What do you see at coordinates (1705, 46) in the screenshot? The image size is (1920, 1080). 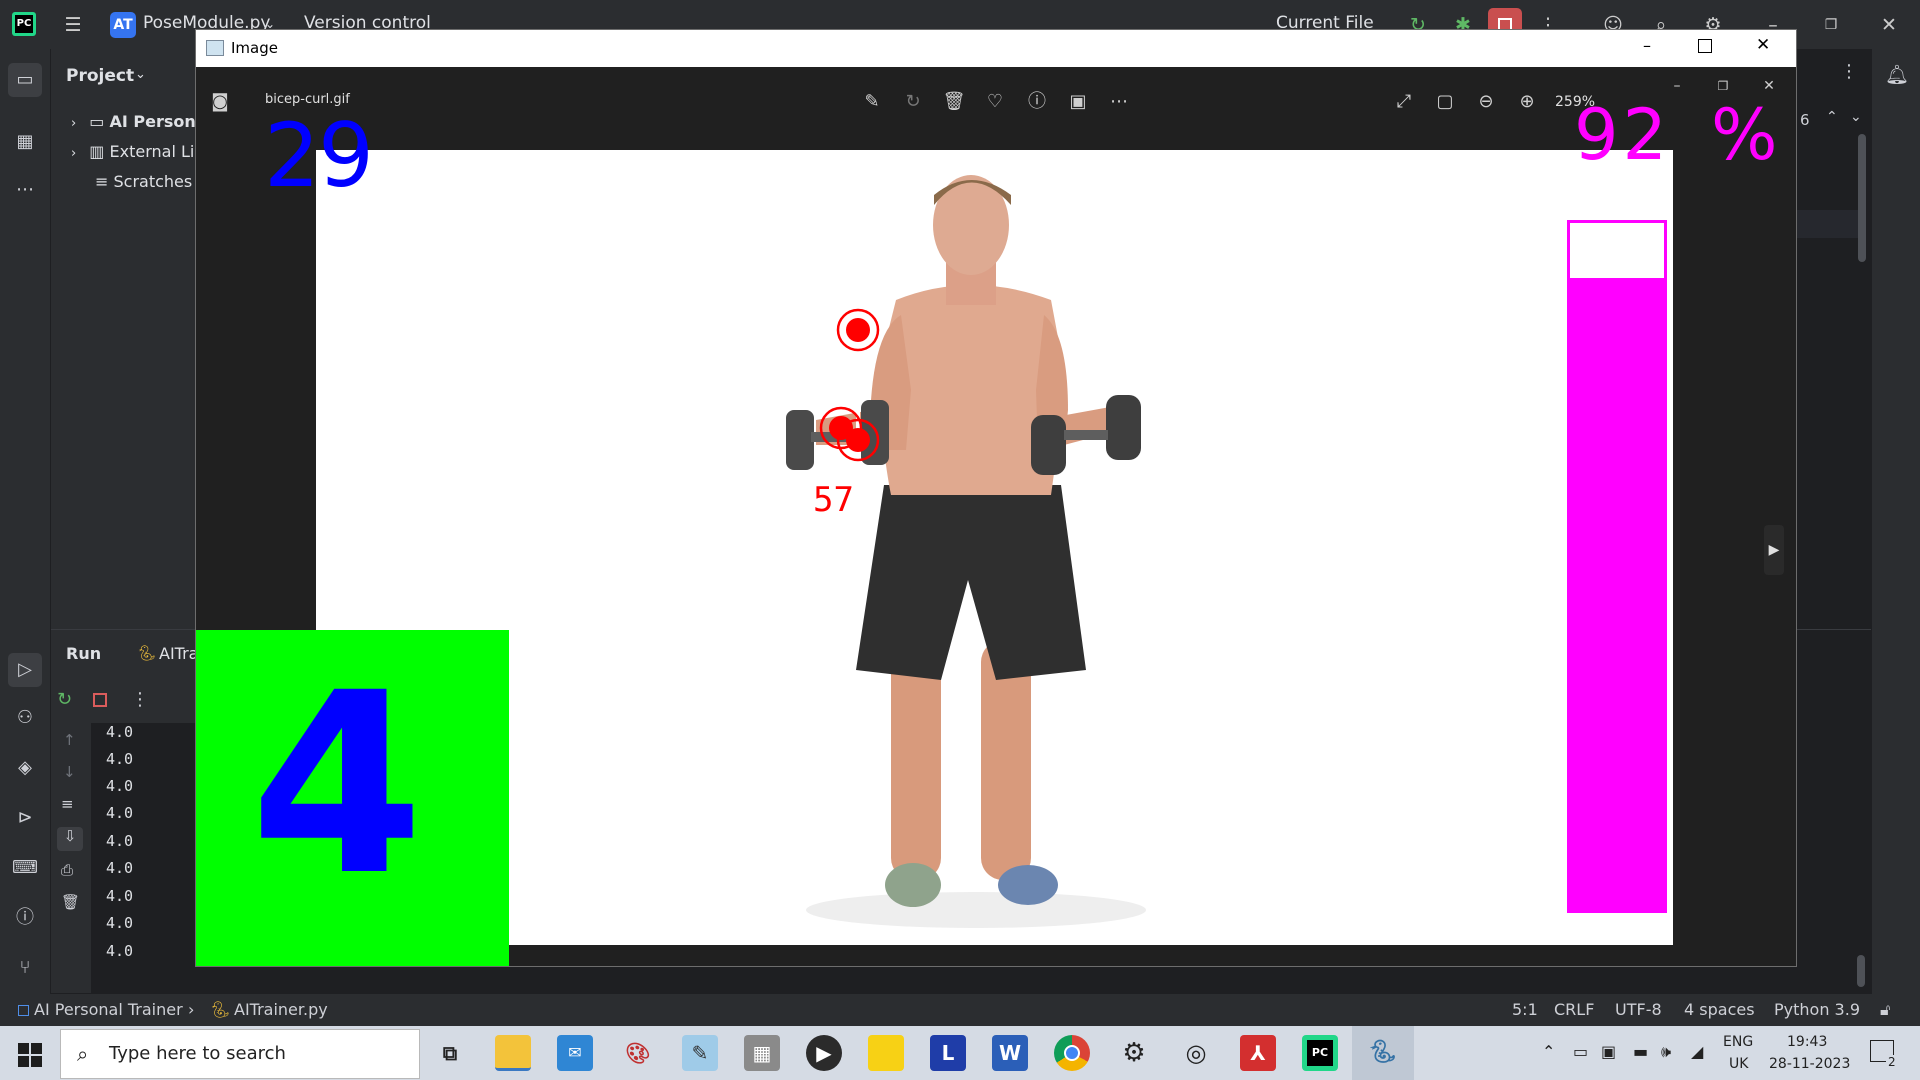 I see `window-maximize-icon` at bounding box center [1705, 46].